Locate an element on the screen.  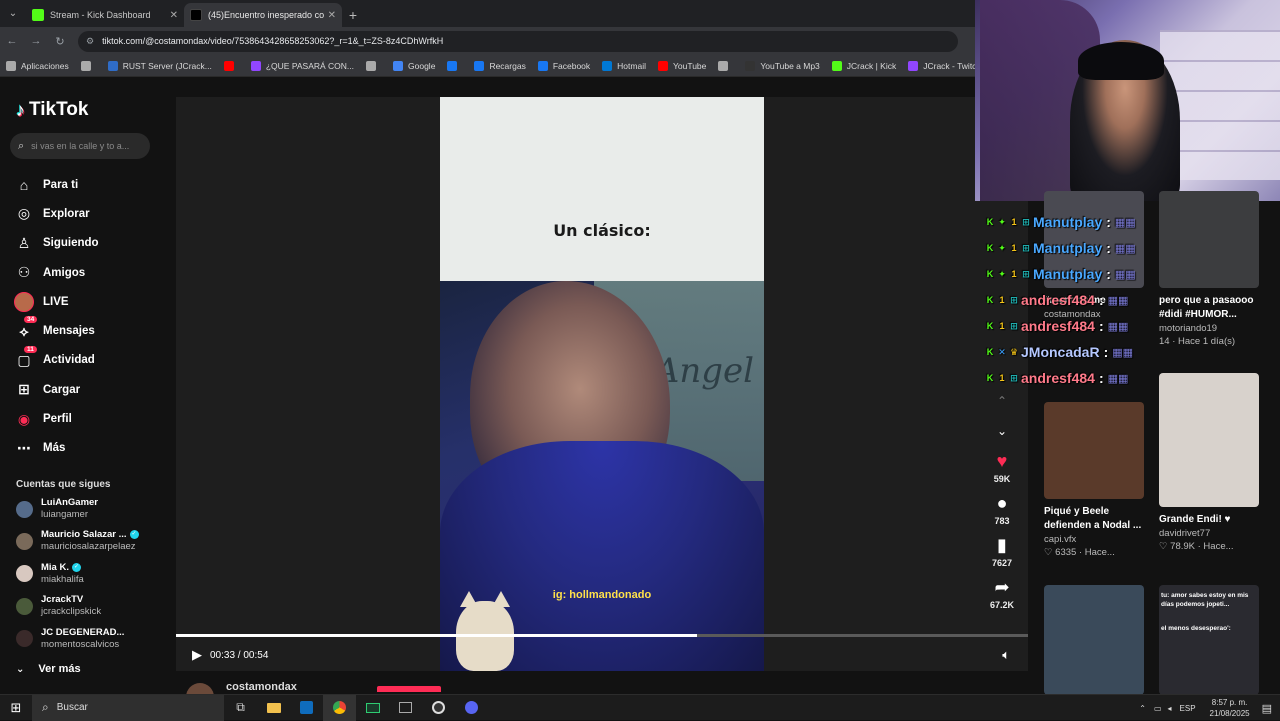
bookmark-item: Google is located at coordinates (414, 65).